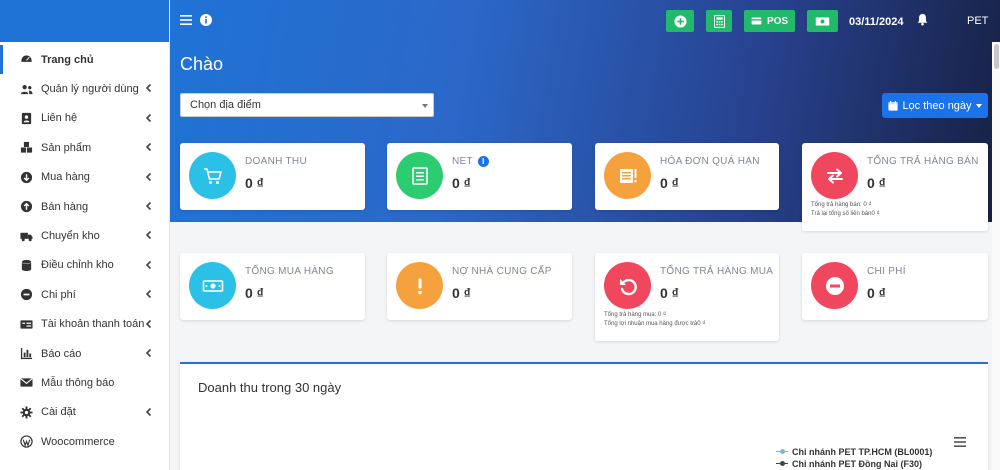  Describe the element at coordinates (26, 148) in the screenshot. I see `cubes-icon` at that location.